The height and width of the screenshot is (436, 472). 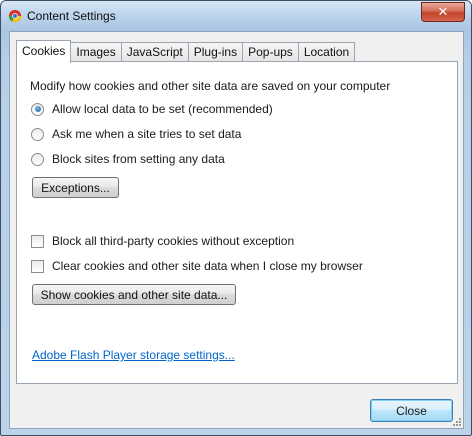 What do you see at coordinates (96, 52) in the screenshot?
I see `tab-images: Images` at bounding box center [96, 52].